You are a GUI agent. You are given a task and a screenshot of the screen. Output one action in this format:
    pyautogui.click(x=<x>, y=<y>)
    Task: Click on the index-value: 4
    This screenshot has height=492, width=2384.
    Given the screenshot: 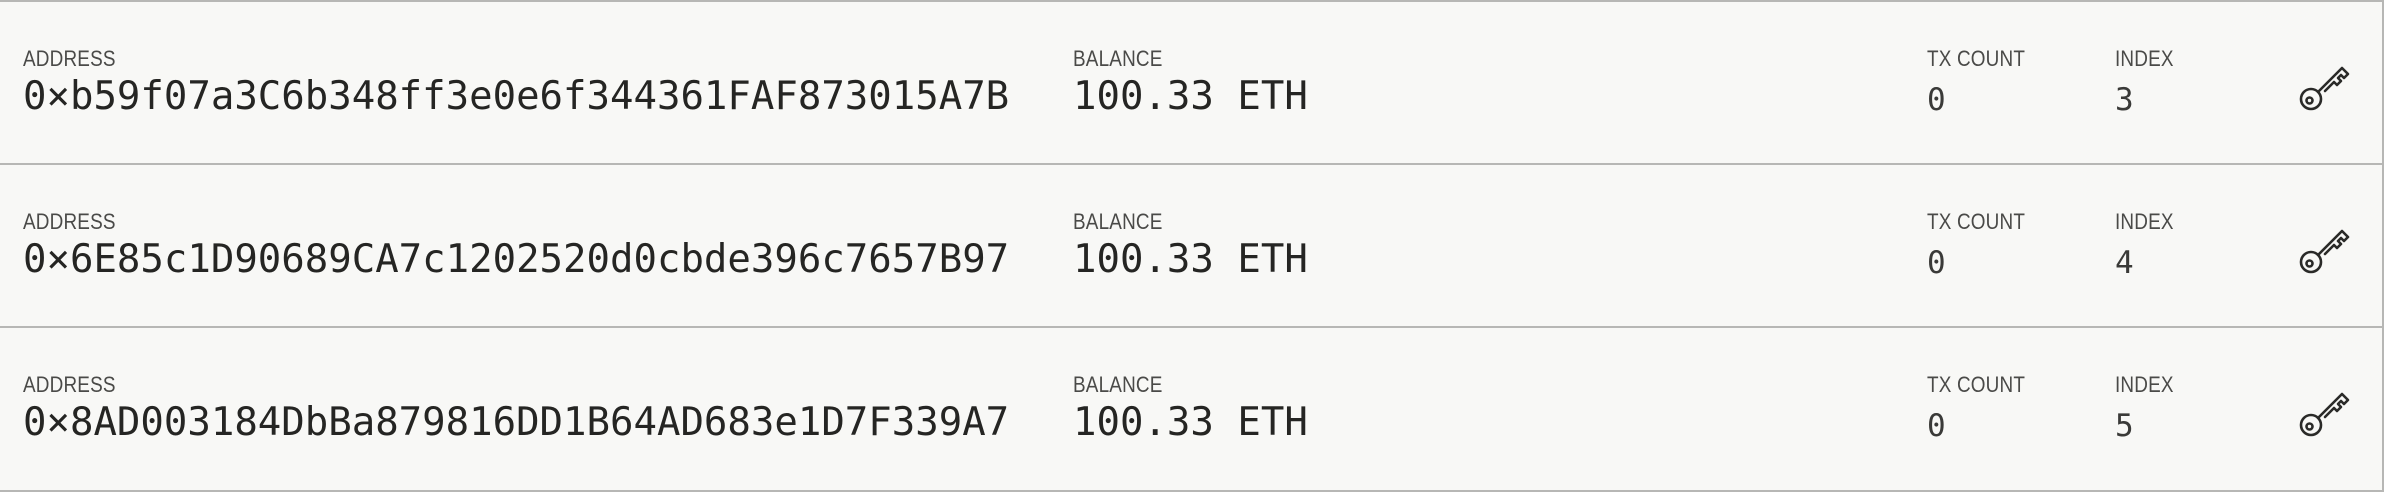 What is the action you would take?
    pyautogui.click(x=2124, y=263)
    